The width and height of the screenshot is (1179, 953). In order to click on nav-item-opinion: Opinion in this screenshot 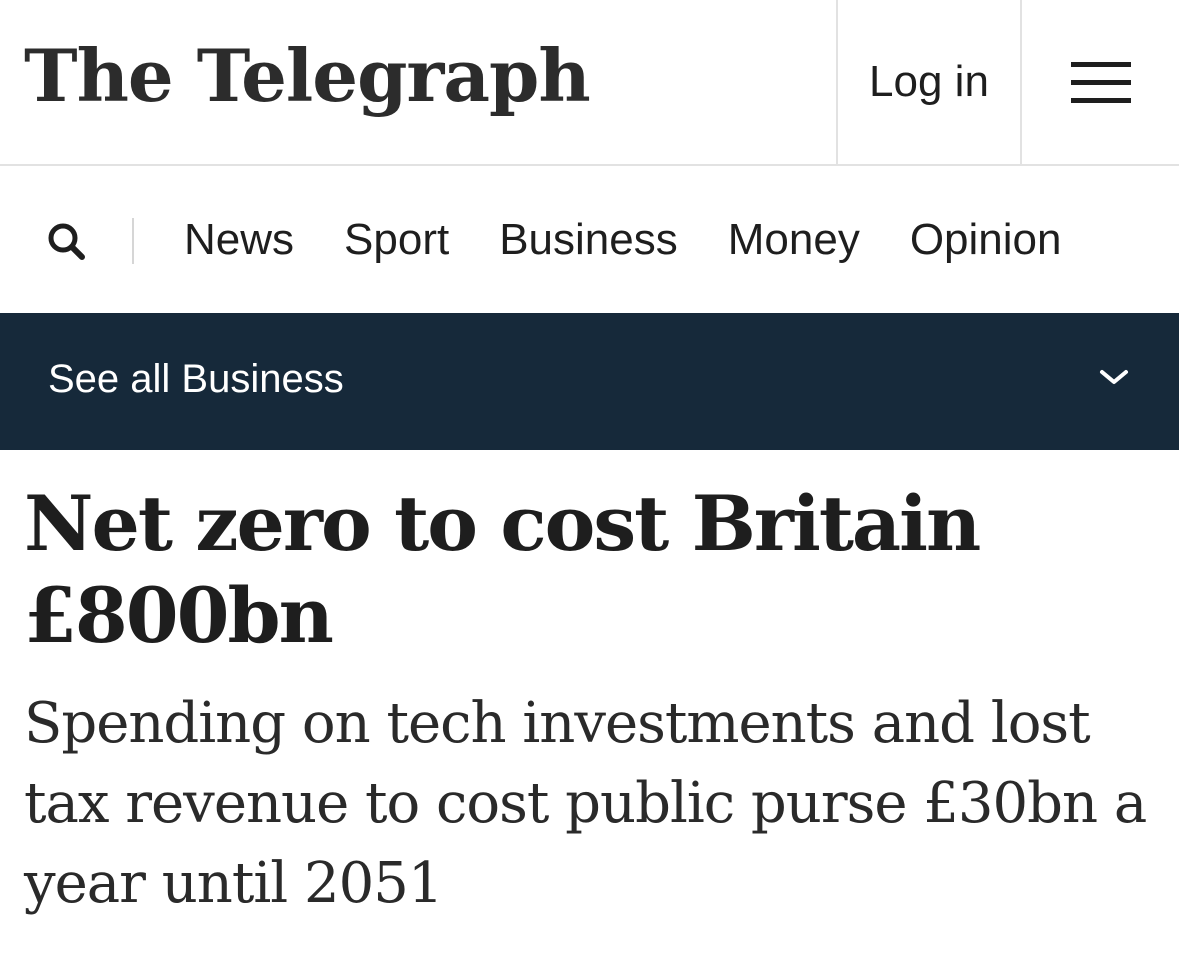, I will do `click(986, 240)`.